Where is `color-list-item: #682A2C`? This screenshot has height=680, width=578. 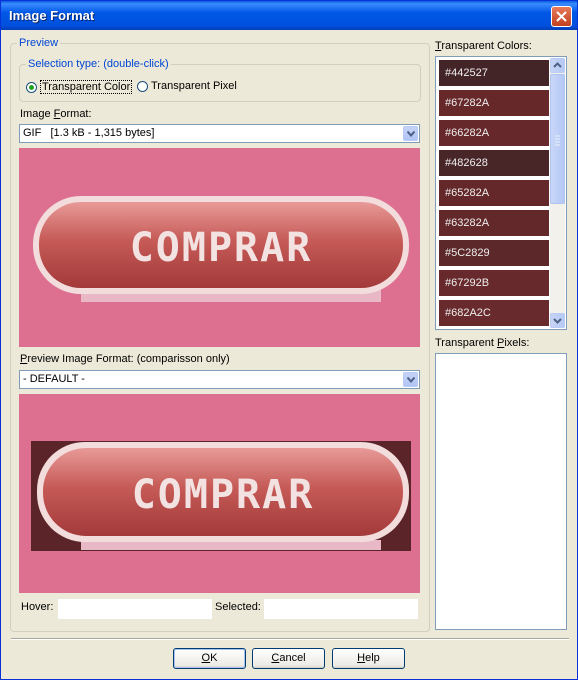 color-list-item: #682A2C is located at coordinates (494, 313).